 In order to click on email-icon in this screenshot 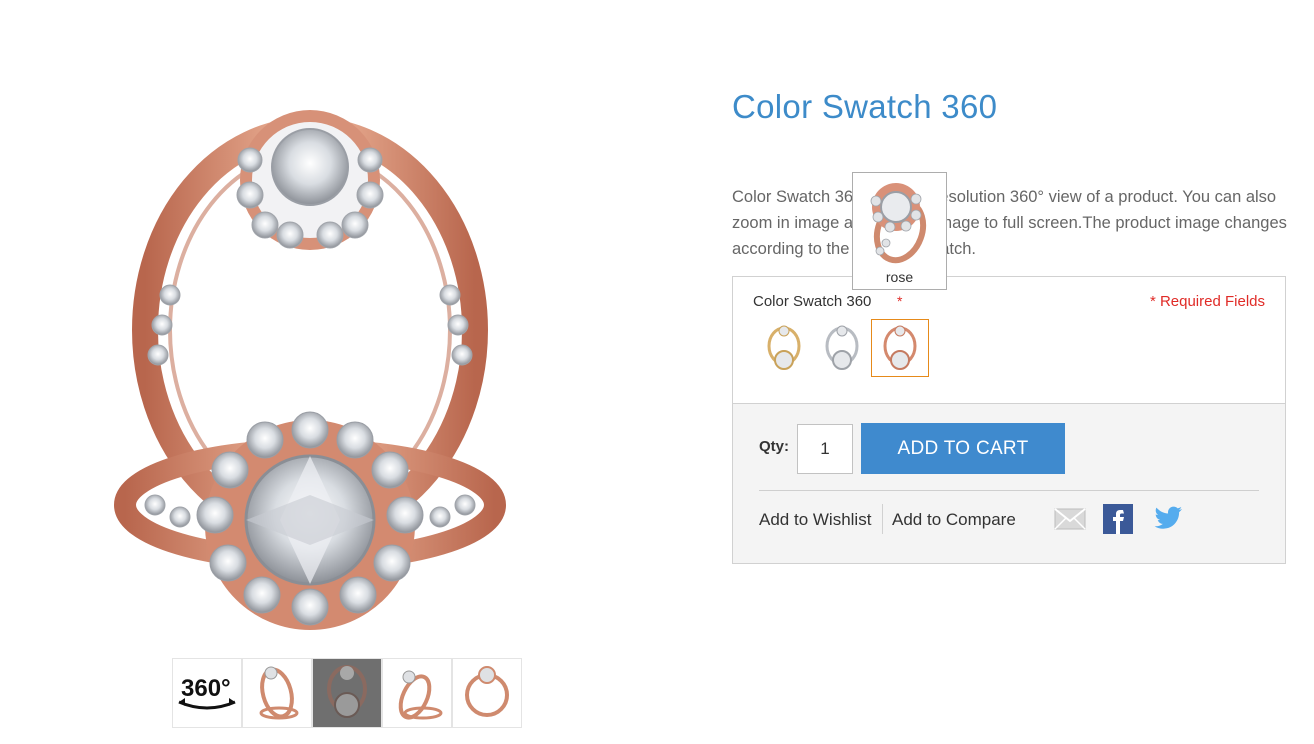, I will do `click(1070, 519)`.